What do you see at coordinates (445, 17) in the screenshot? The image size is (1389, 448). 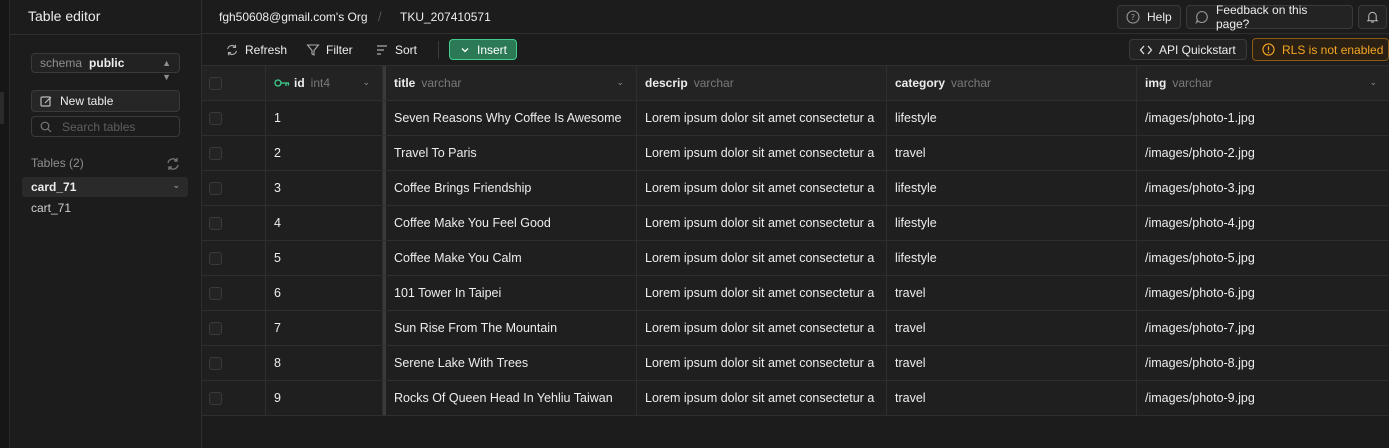 I see `breadcrumb-project: TKU_207410571` at bounding box center [445, 17].